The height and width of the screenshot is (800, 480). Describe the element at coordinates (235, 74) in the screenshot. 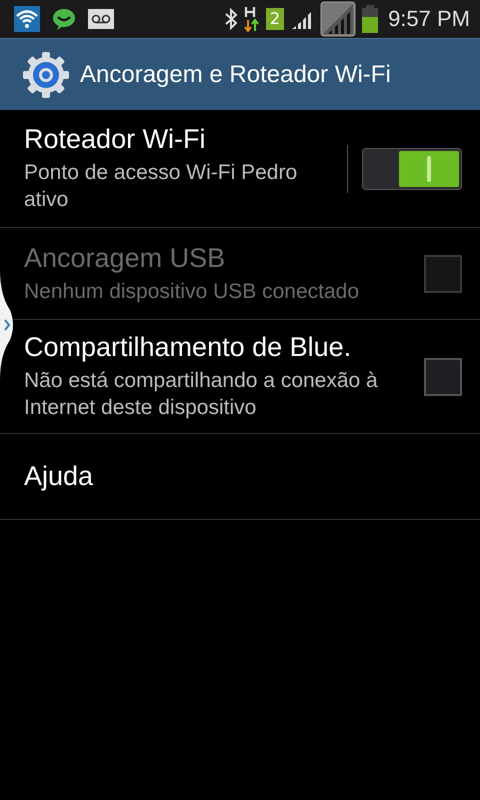

I see `screen-title: Ancoragem e Roteador Wi-Fi` at that location.